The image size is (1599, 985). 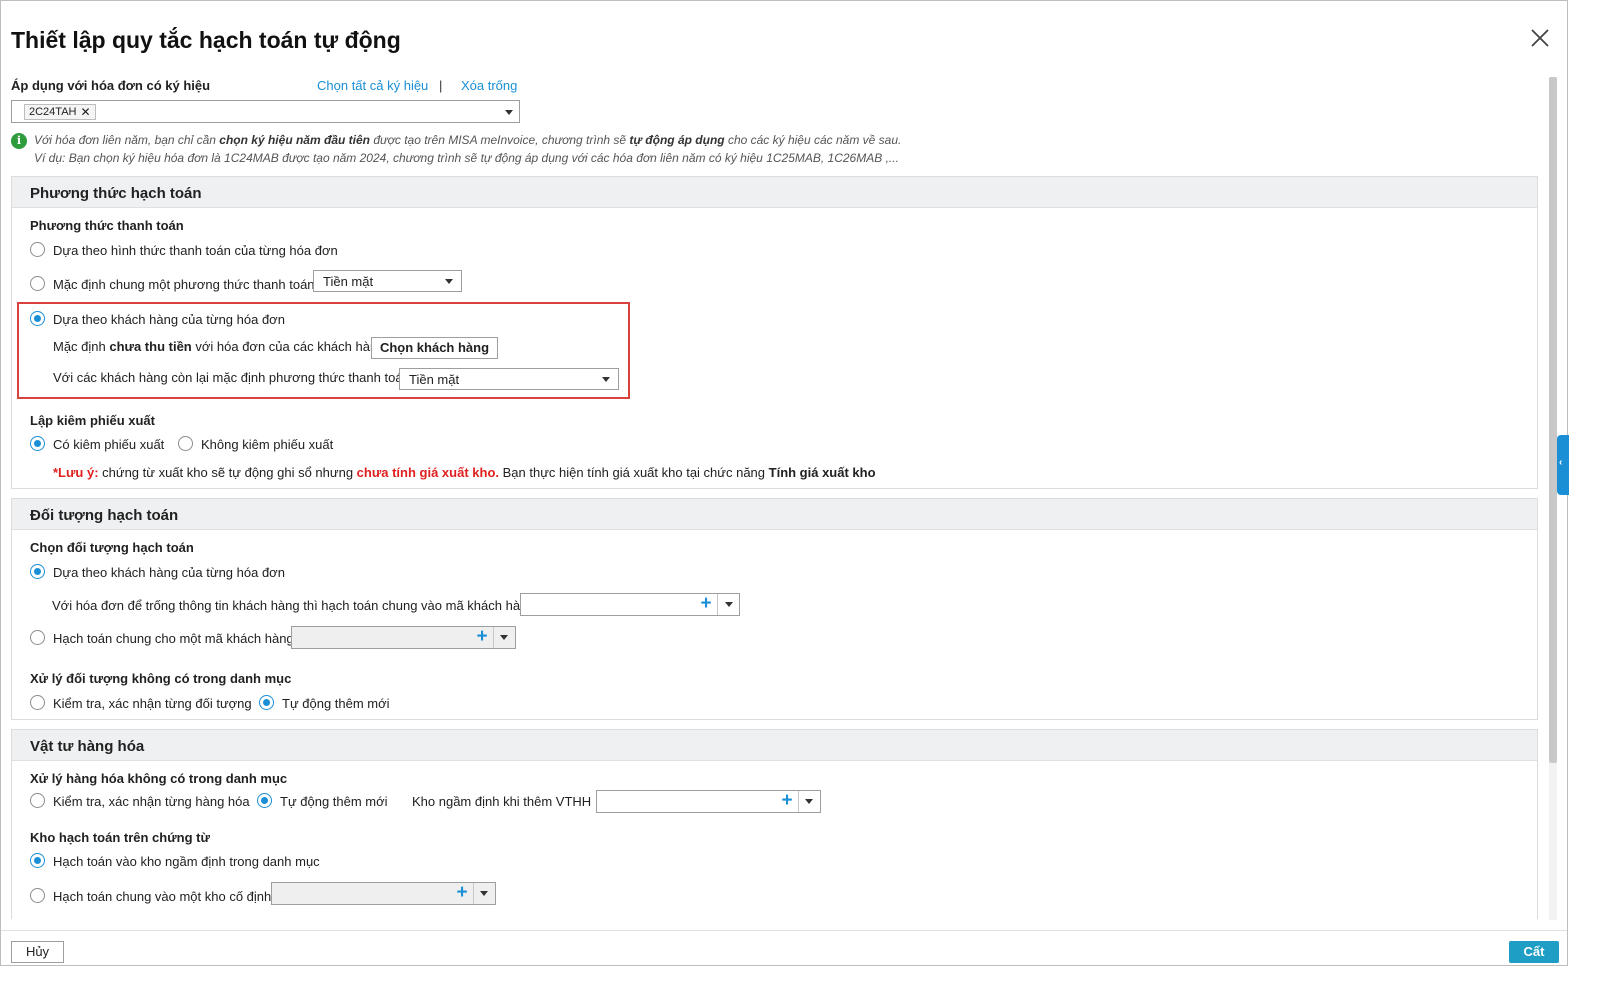 What do you see at coordinates (37, 443) in the screenshot?
I see `radio-with-export` at bounding box center [37, 443].